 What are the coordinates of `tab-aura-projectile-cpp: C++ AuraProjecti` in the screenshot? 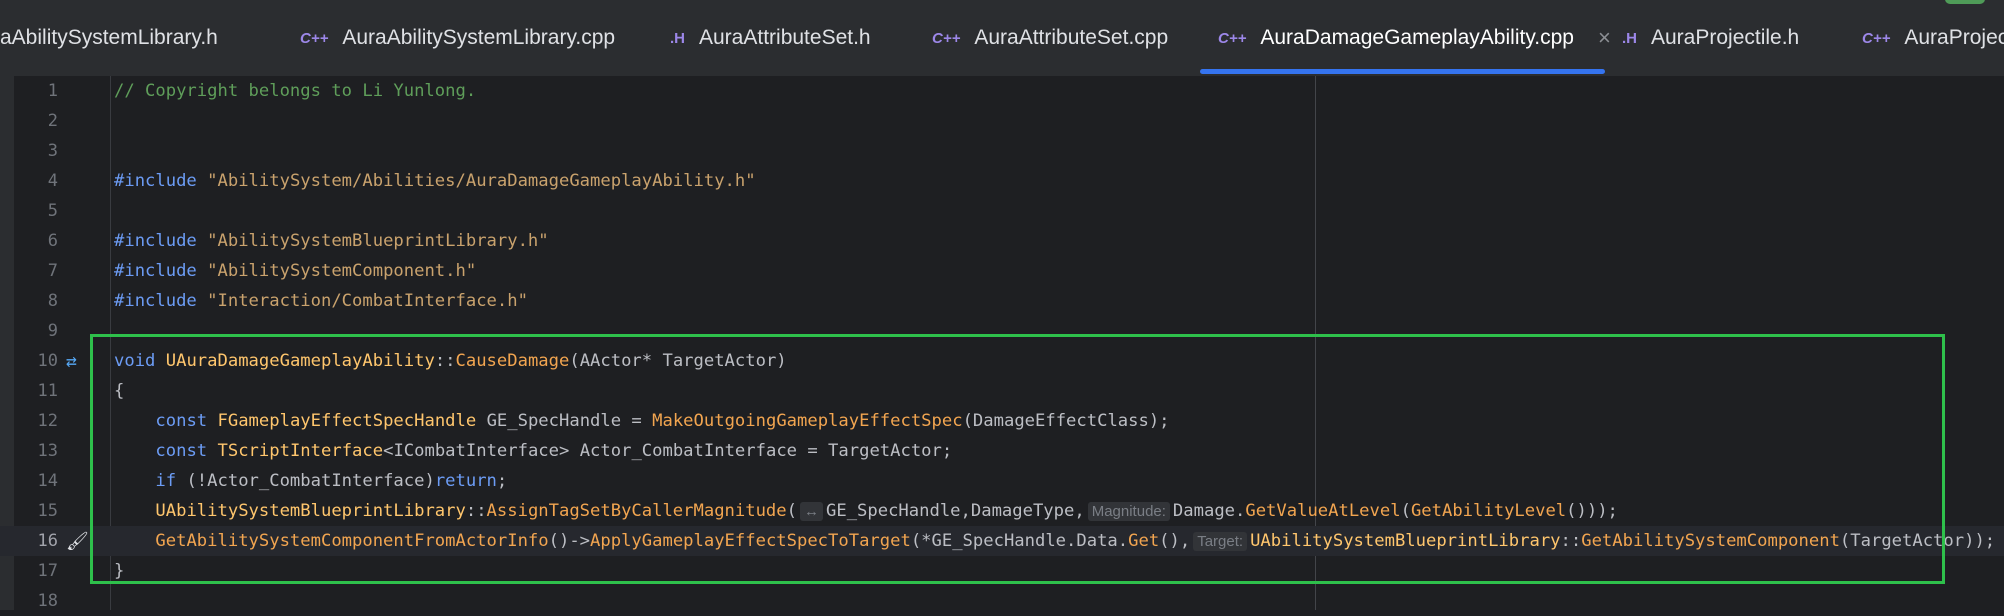 It's located at (1933, 38).